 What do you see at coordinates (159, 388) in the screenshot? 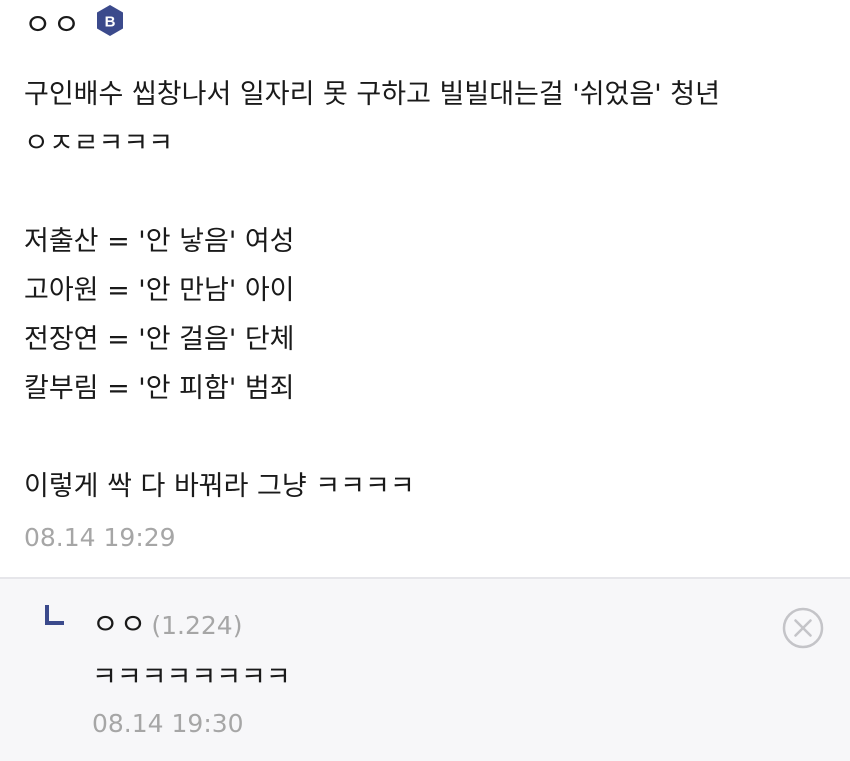
I see `comment-line: 칼부림 = '안 피함' 범죄` at bounding box center [159, 388].